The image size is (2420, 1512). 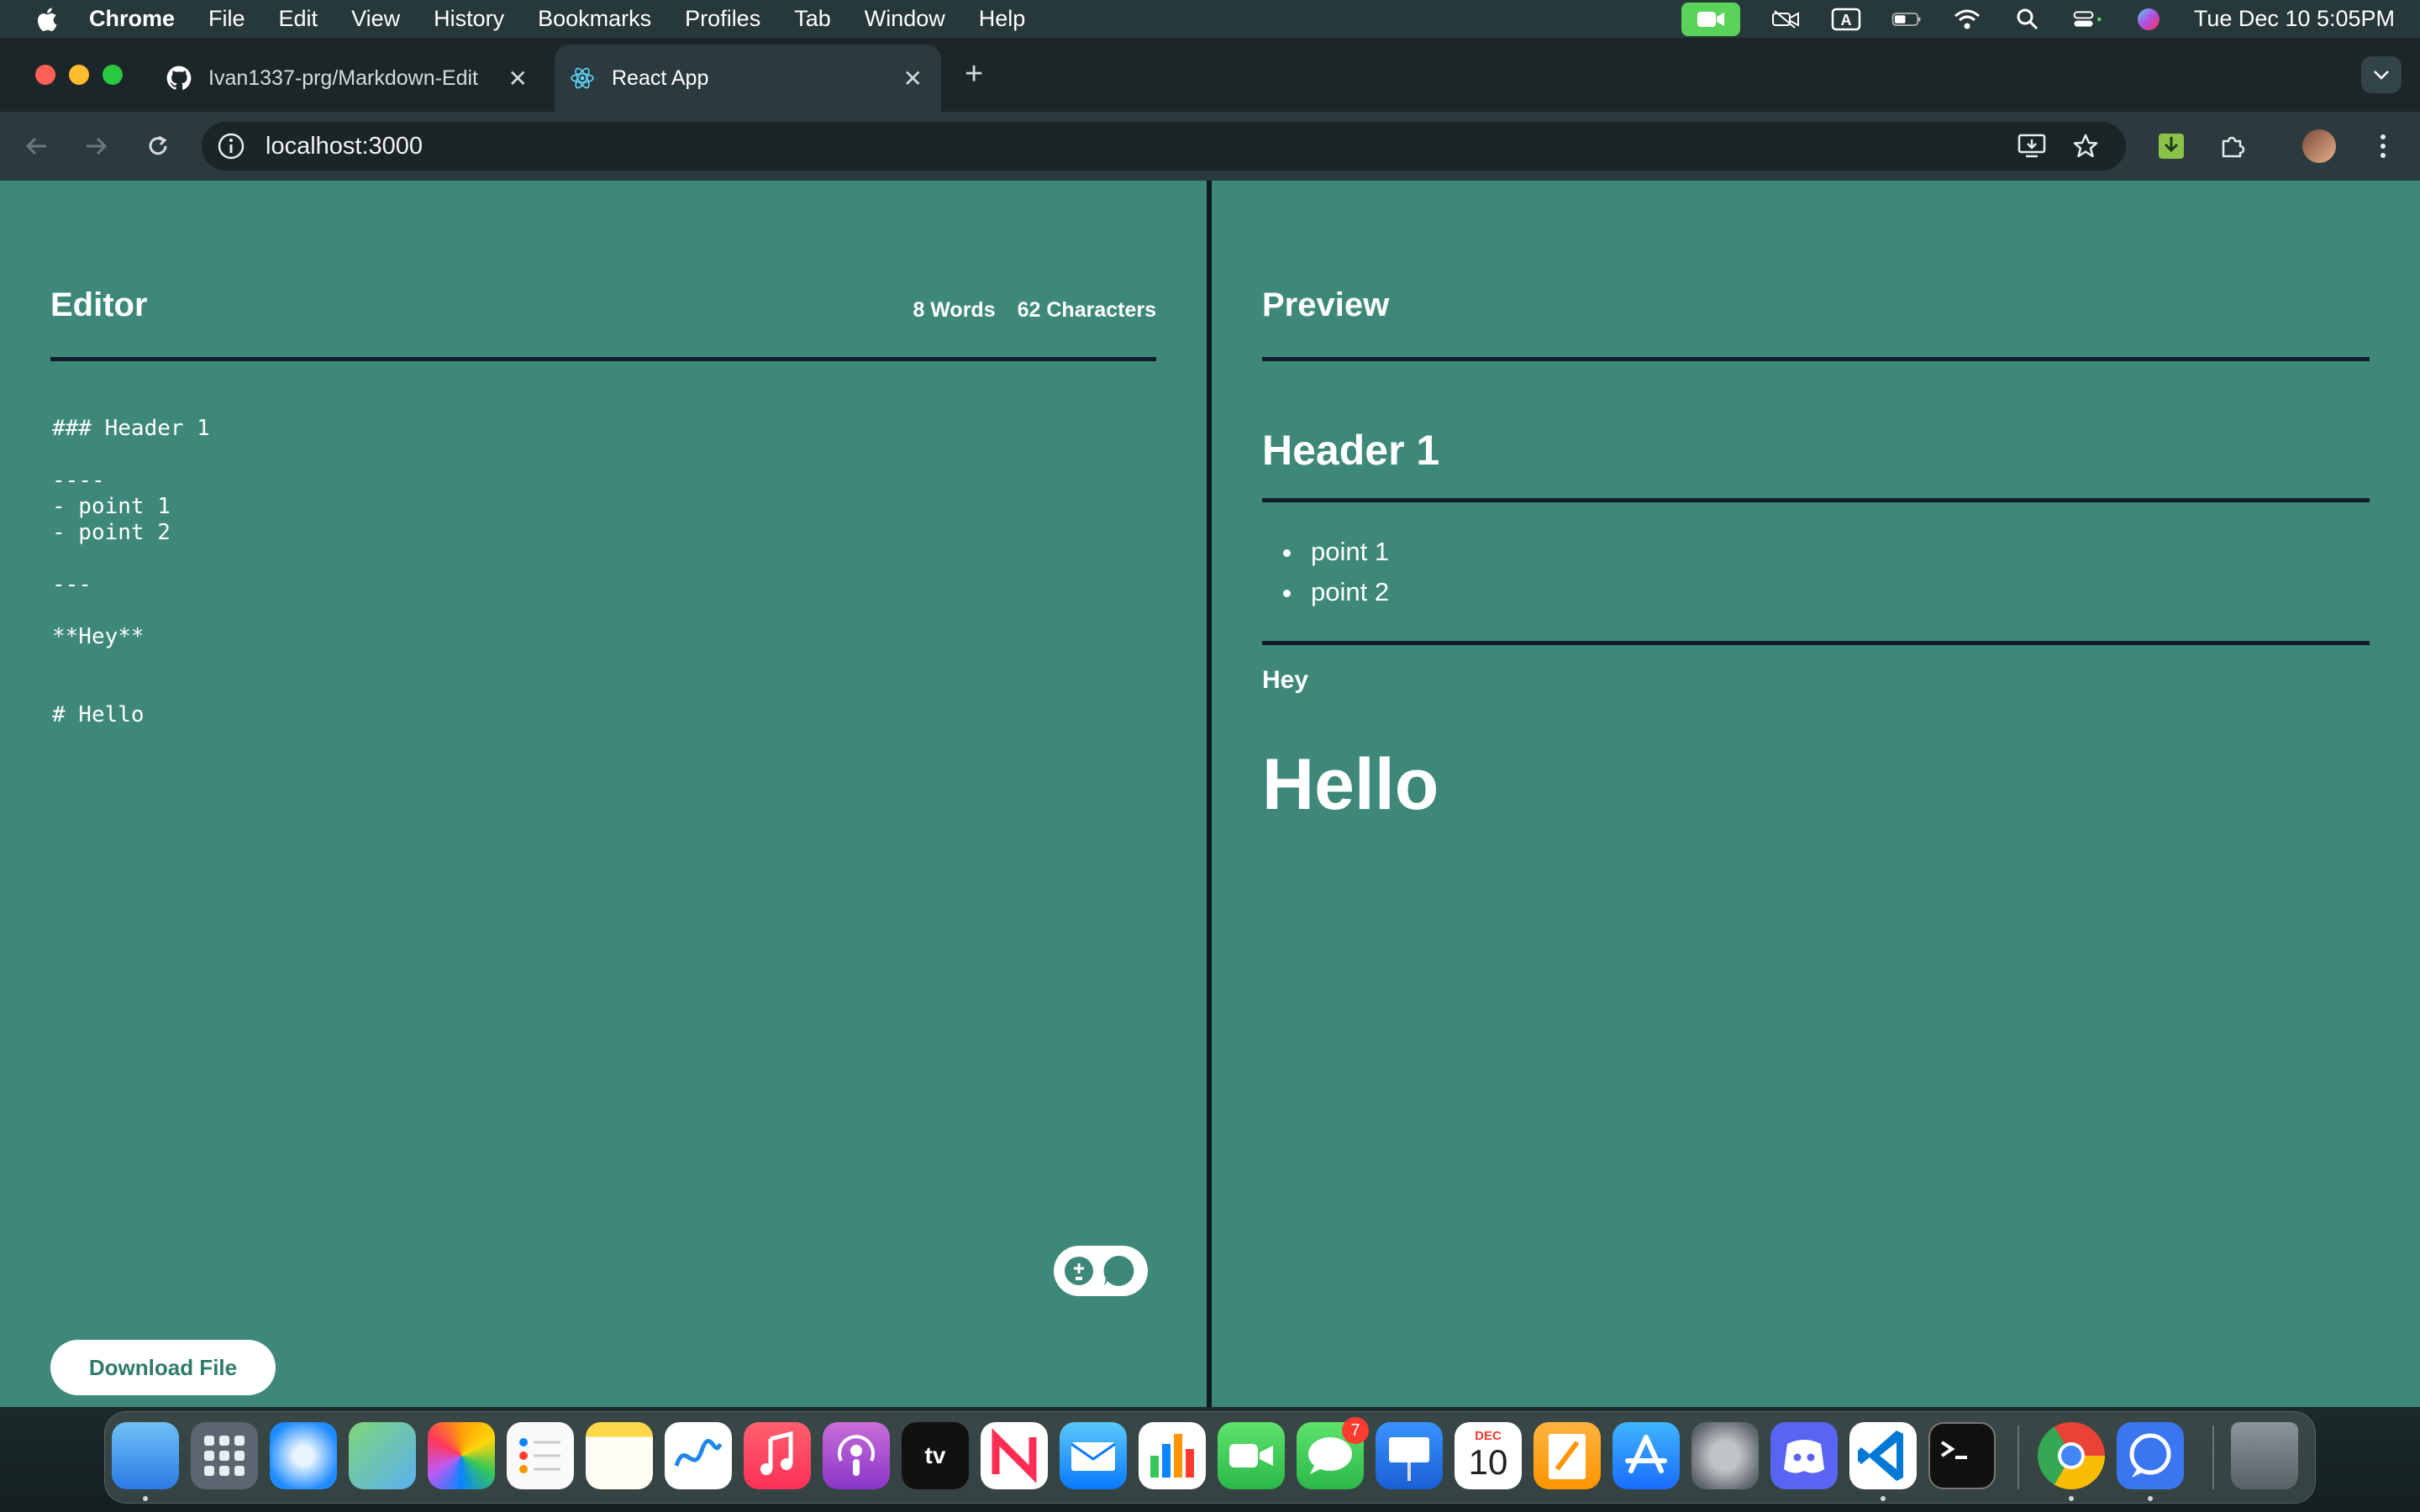 What do you see at coordinates (231, 146) in the screenshot?
I see `site-info-icon` at bounding box center [231, 146].